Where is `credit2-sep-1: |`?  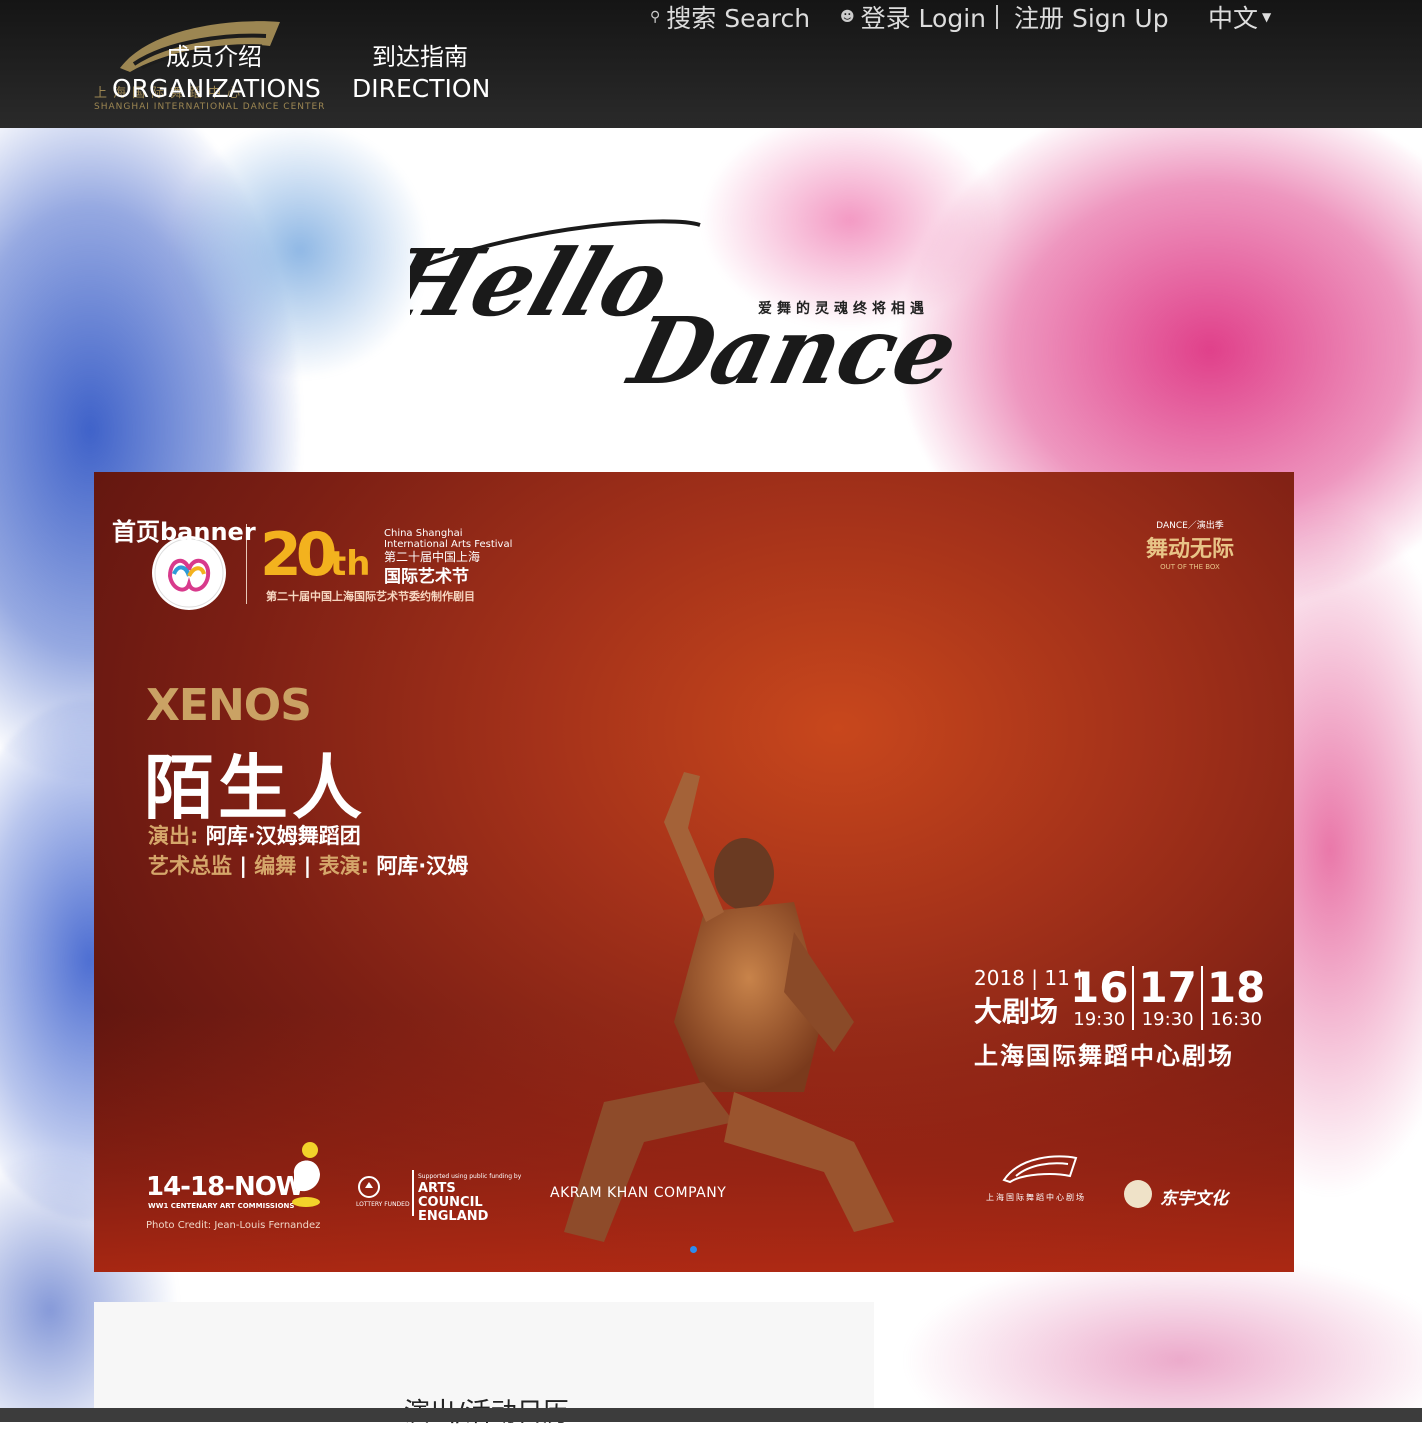 credit2-sep-1: | is located at coordinates (243, 866).